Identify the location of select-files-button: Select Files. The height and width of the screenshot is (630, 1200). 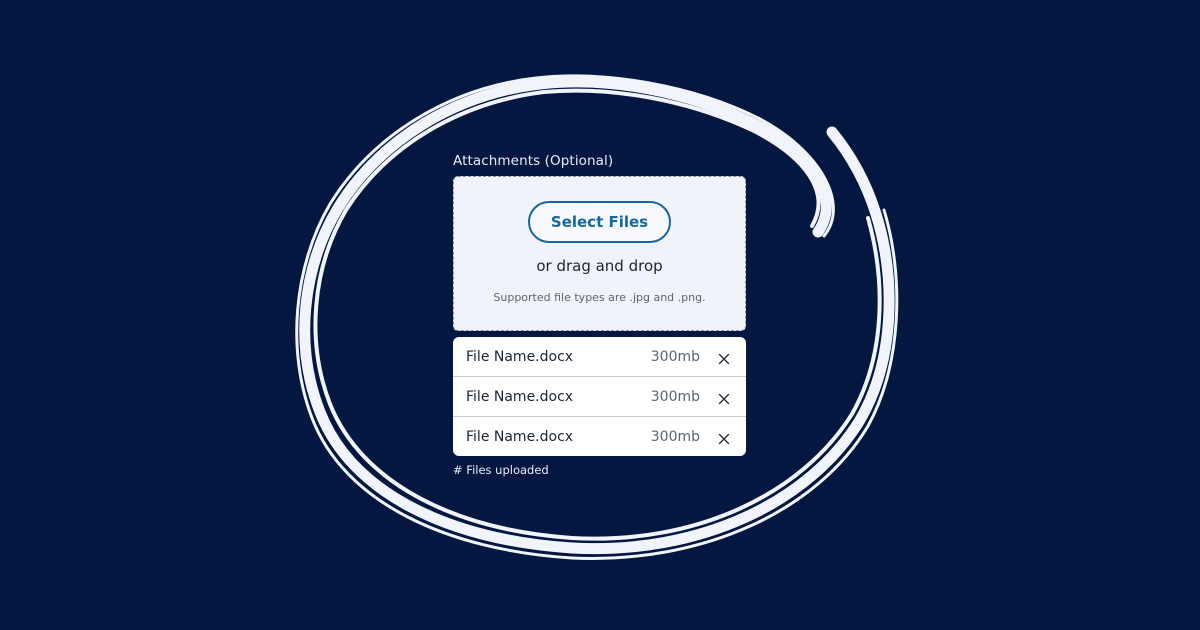
(599, 222).